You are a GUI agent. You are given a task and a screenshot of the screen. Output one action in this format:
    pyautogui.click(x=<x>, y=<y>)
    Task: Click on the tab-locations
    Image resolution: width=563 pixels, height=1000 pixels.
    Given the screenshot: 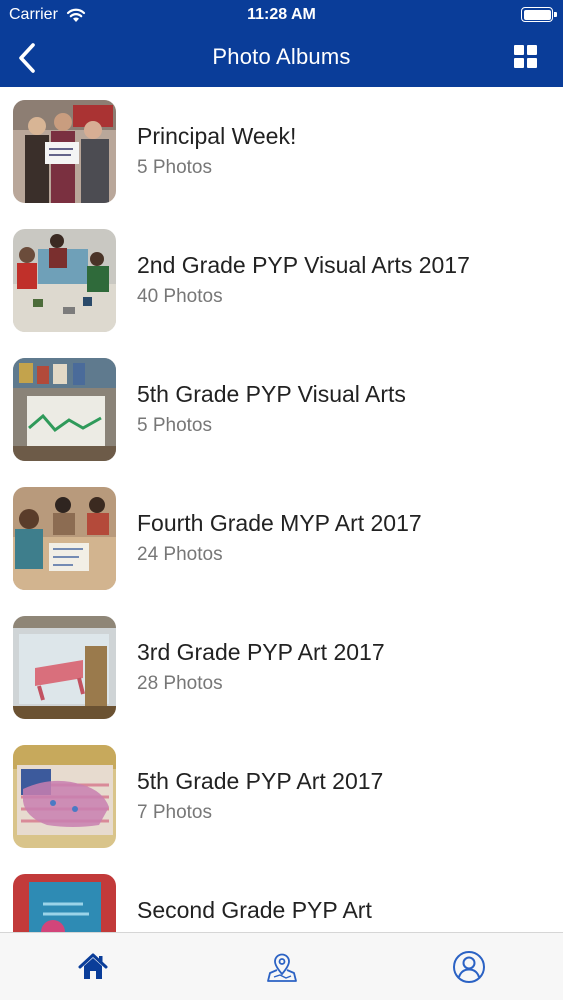 What is the action you would take?
    pyautogui.click(x=282, y=967)
    